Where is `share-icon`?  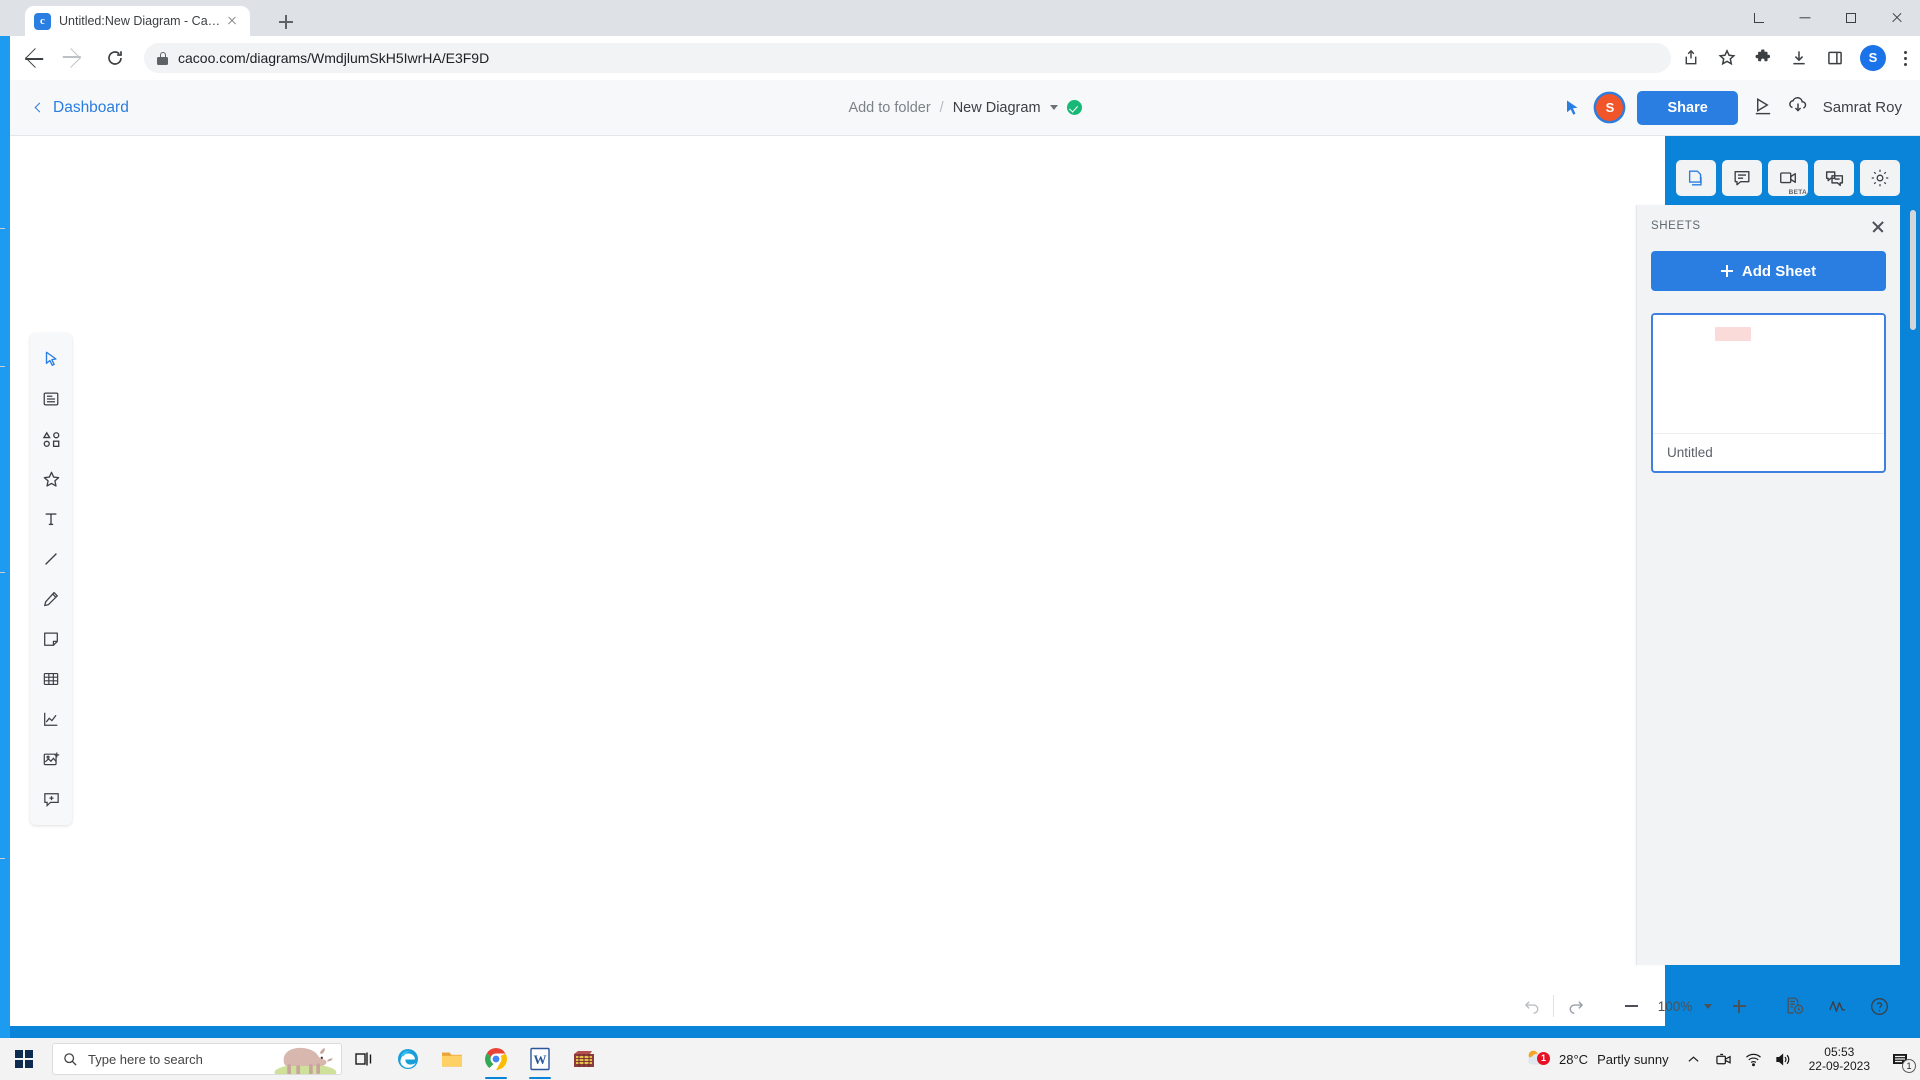 share-icon is located at coordinates (1691, 58).